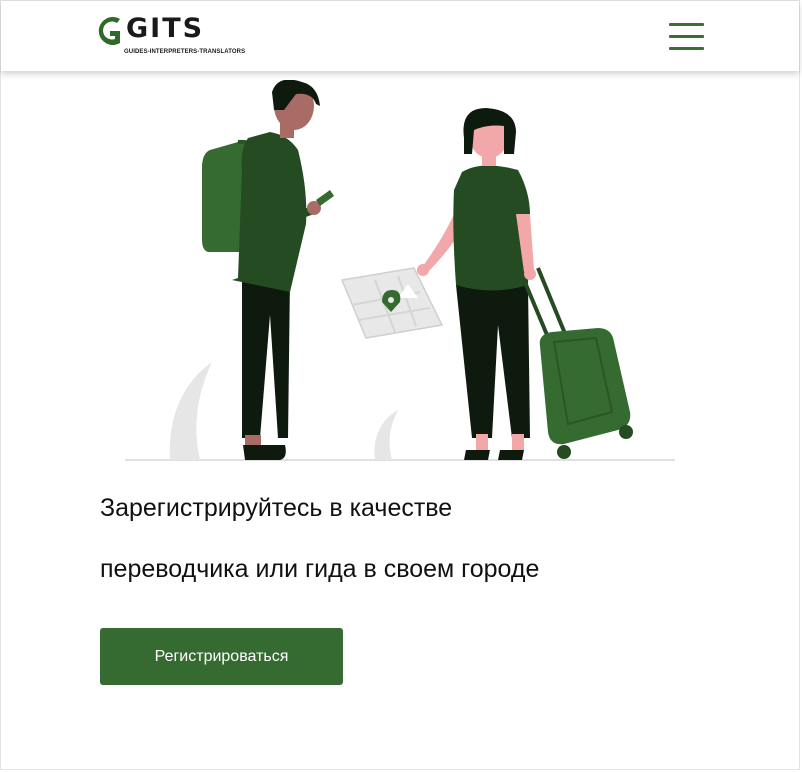  I want to click on logo-wordmark-text: GITS, so click(165, 28).